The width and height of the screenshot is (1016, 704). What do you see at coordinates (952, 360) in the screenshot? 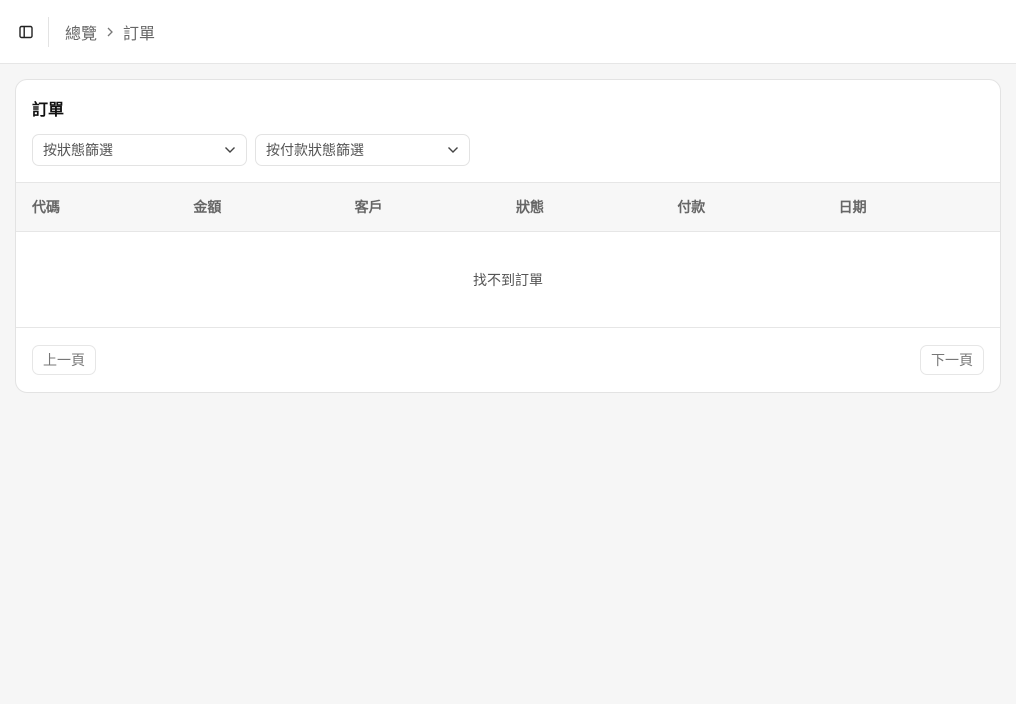
I see `next-page-button: 下一頁` at bounding box center [952, 360].